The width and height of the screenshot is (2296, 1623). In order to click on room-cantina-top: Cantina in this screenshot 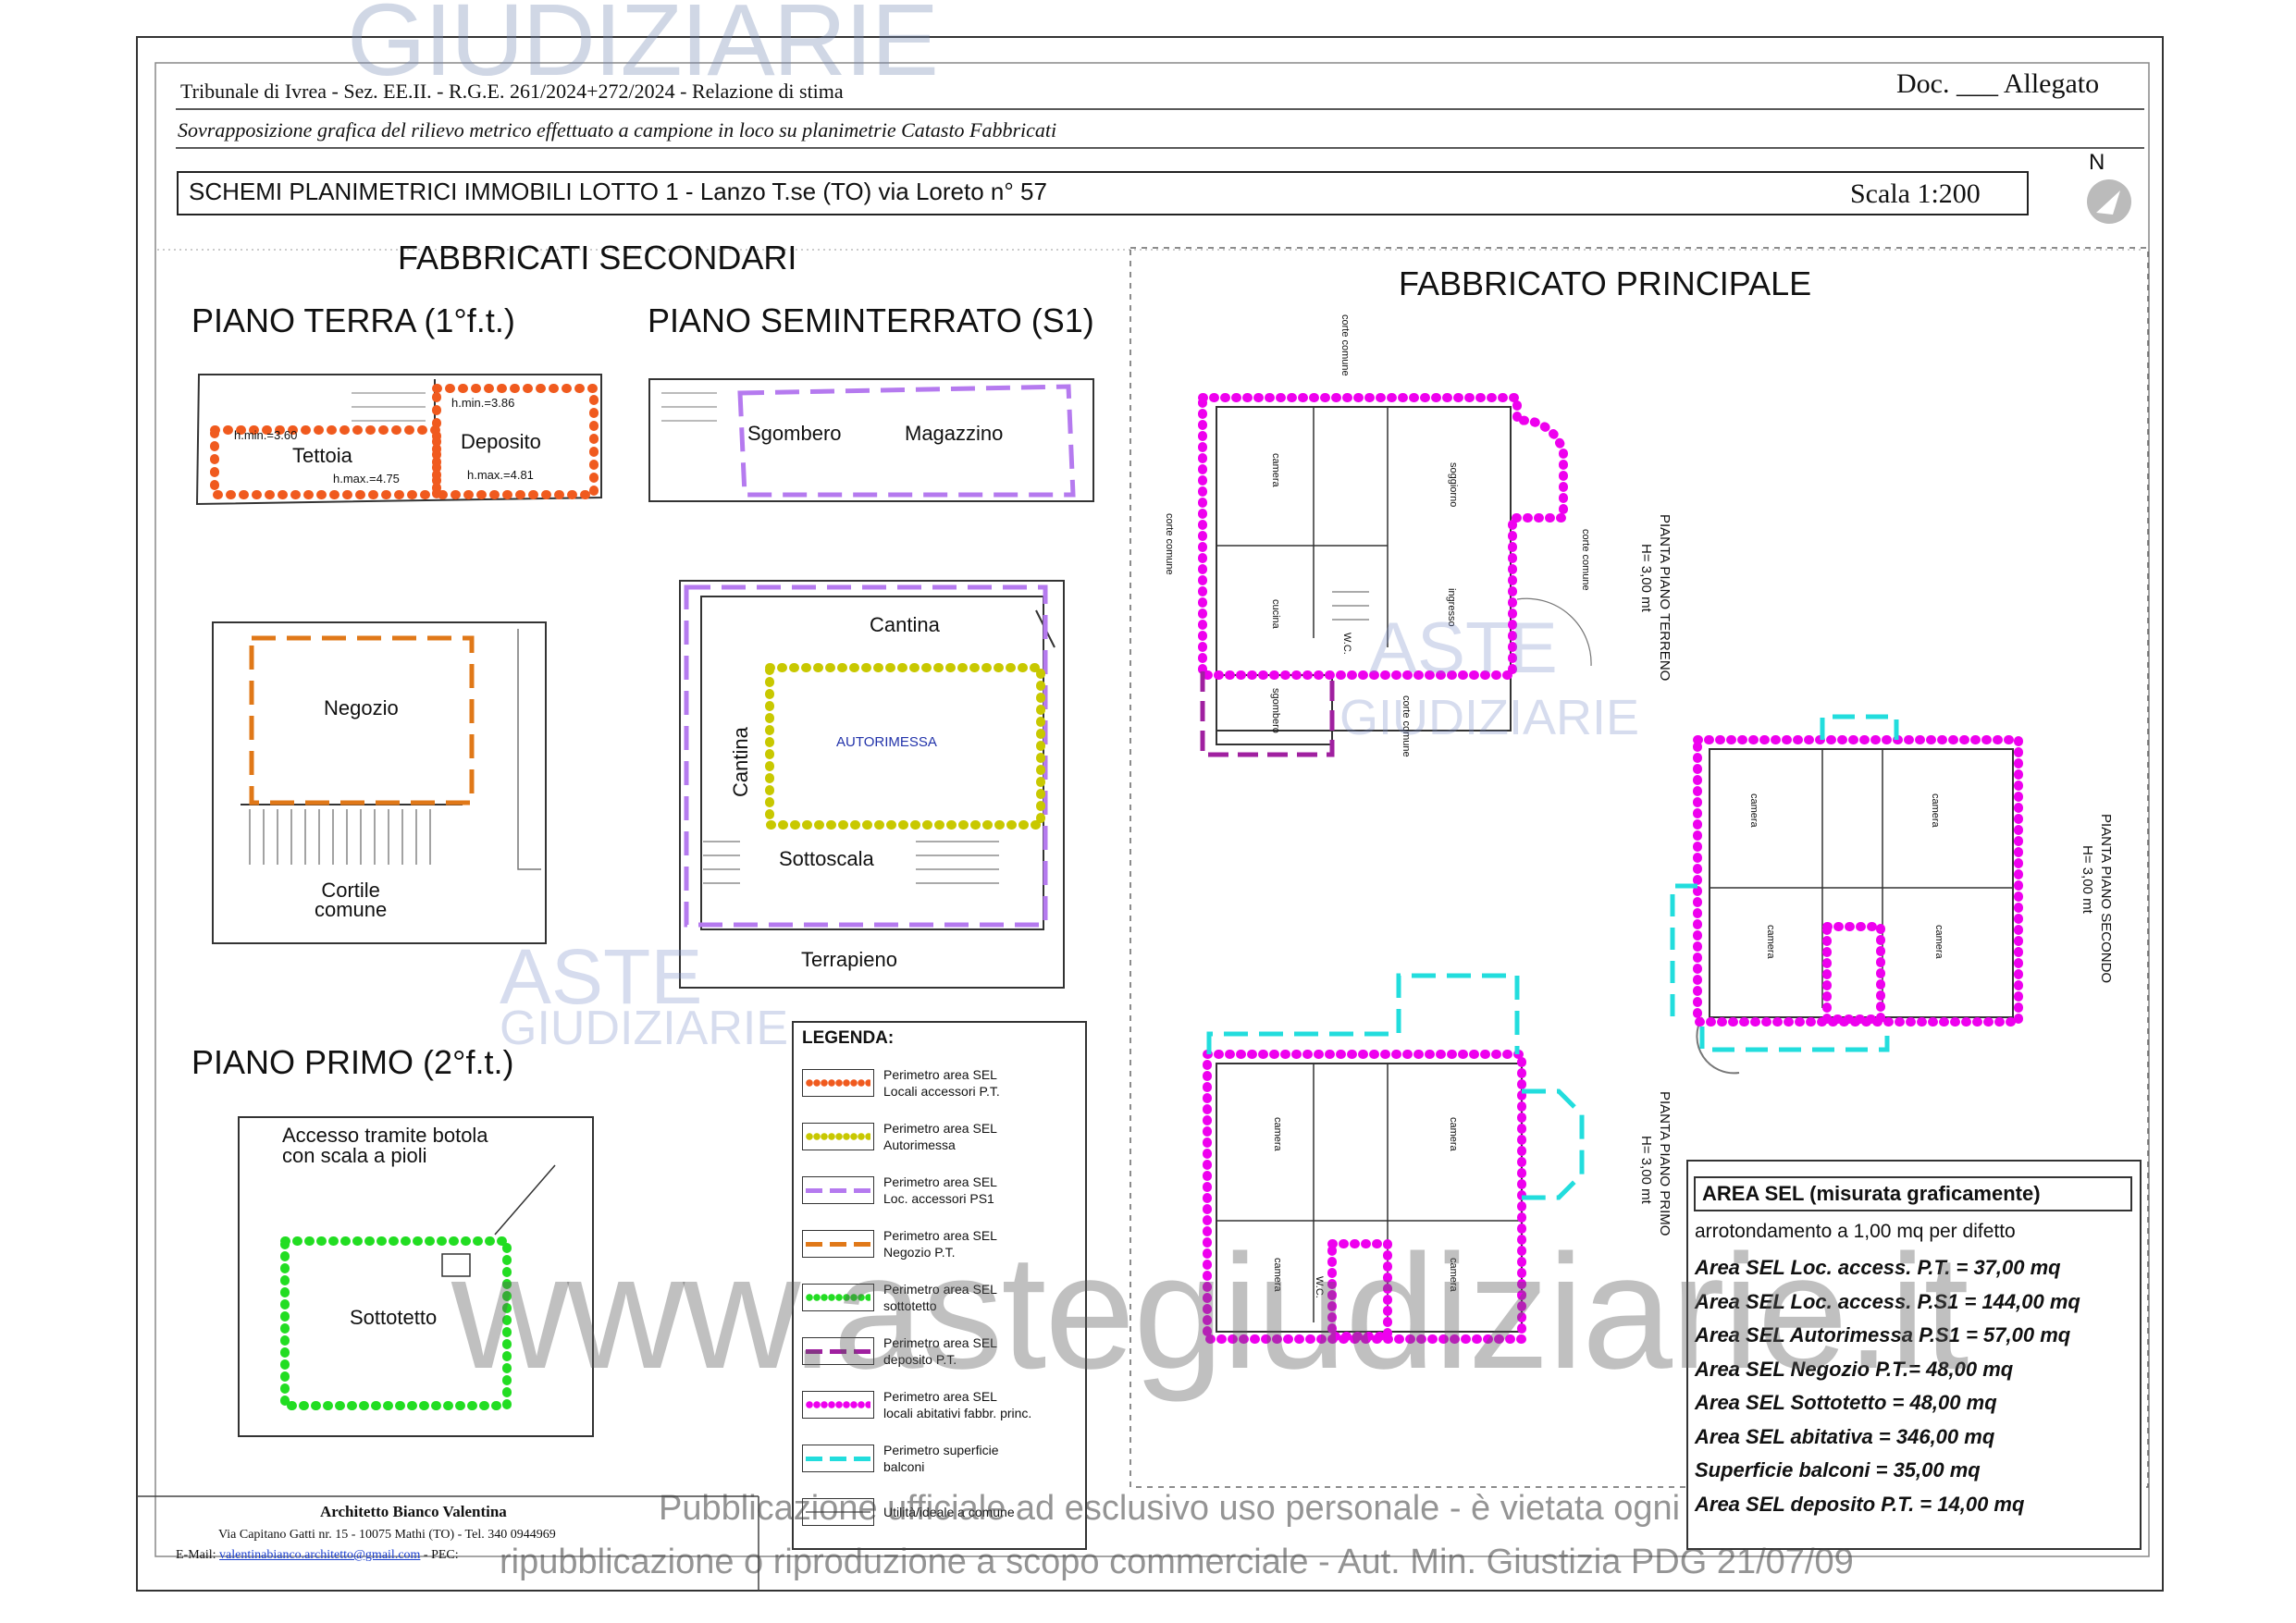, I will do `click(905, 624)`.